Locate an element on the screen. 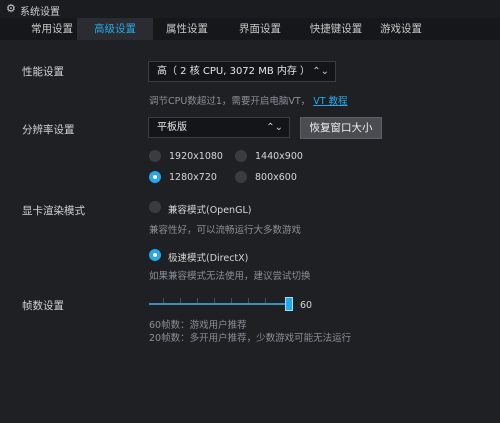 The width and height of the screenshot is (500, 423). tab-properties: 属性设置 is located at coordinates (187, 29).